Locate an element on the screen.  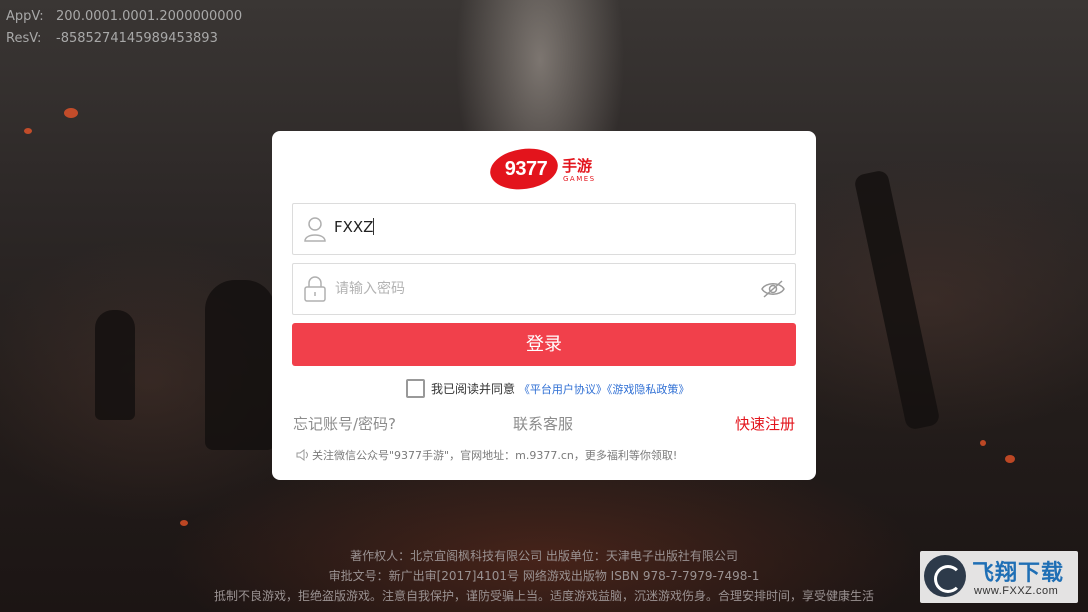
res-version-value: -8585274145989453893 is located at coordinates (137, 38).